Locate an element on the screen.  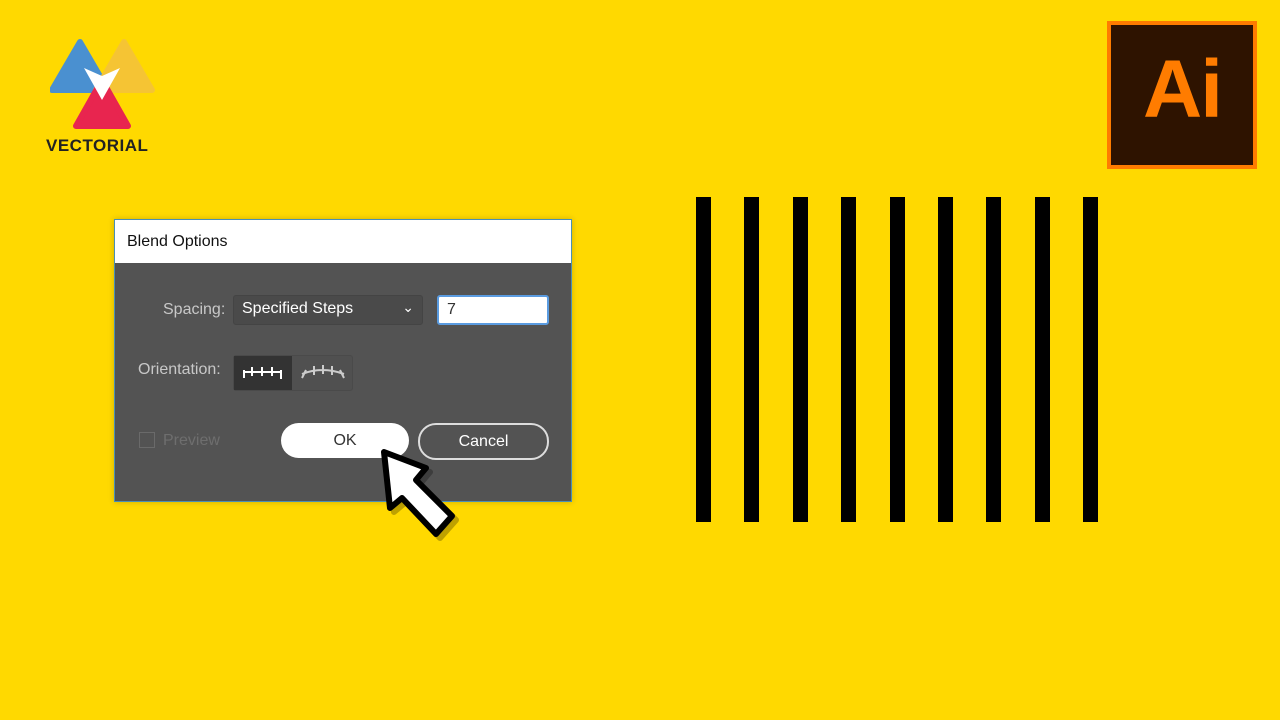
illustrator-logo: Ai is located at coordinates (1182, 95).